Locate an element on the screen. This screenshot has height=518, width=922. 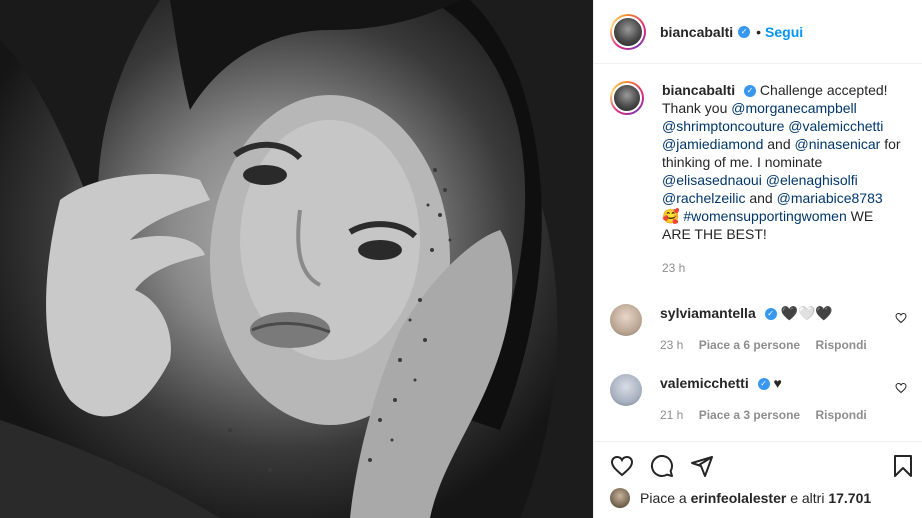
liker-username: erinfeolalester is located at coordinates (739, 498).